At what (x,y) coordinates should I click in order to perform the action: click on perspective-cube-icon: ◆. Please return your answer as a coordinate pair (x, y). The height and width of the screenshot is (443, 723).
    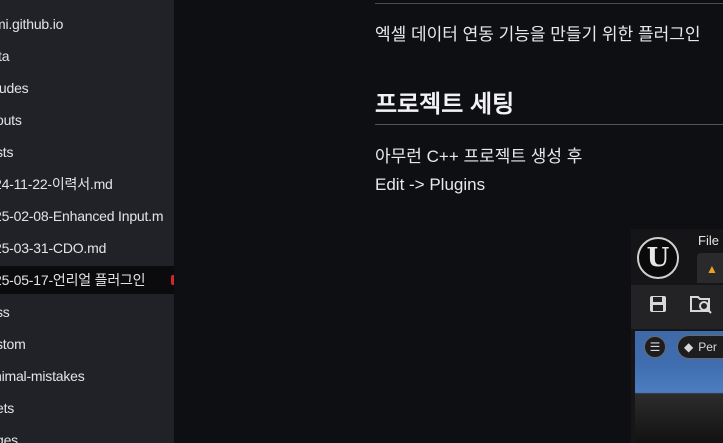
    Looking at the image, I should click on (689, 347).